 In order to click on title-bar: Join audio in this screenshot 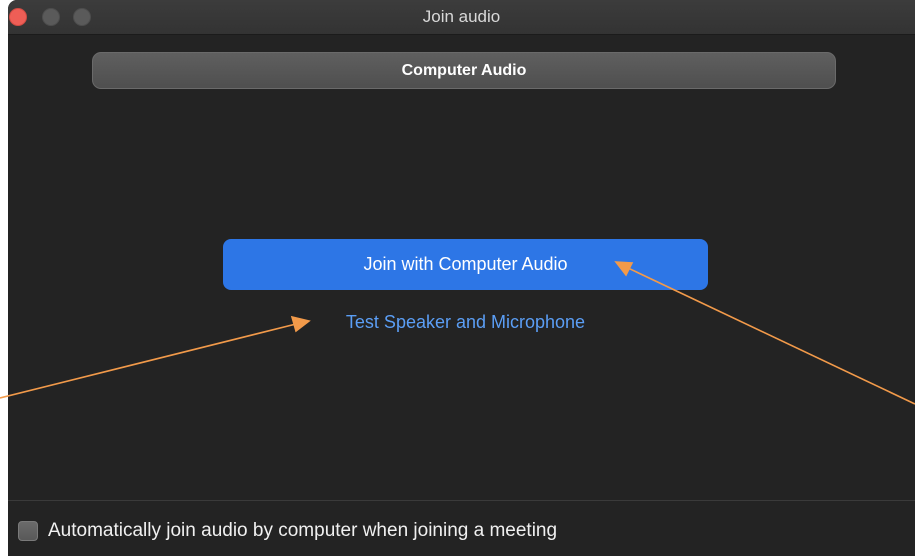, I will do `click(461, 17)`.